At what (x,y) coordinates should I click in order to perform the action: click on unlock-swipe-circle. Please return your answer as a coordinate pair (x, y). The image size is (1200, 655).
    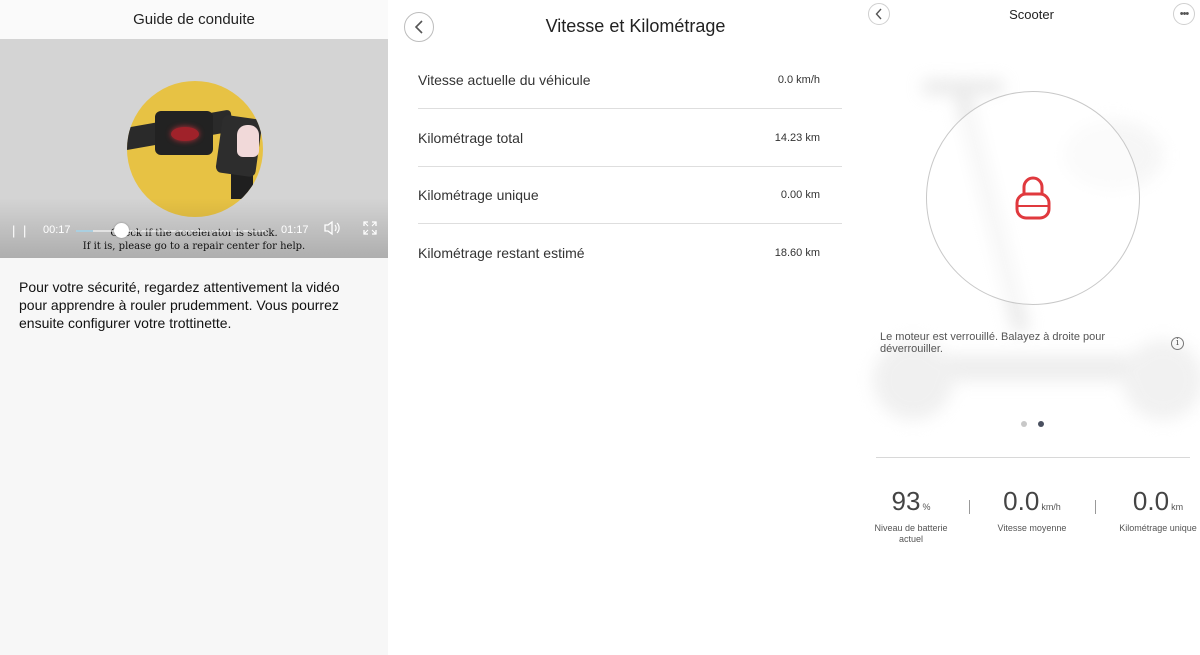
    Looking at the image, I should click on (1033, 198).